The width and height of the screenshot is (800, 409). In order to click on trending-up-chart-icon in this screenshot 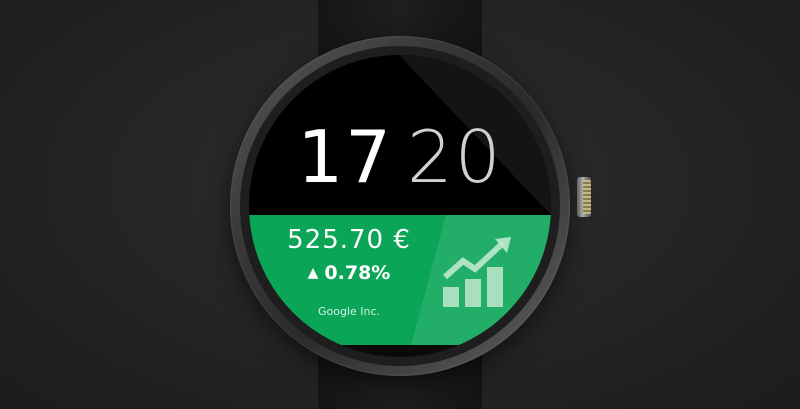, I will do `click(477, 272)`.